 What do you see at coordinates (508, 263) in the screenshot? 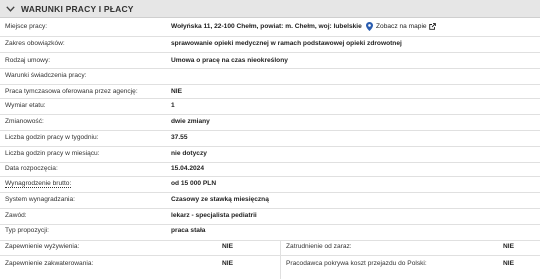
I see `value-przejazd: NIE` at bounding box center [508, 263].